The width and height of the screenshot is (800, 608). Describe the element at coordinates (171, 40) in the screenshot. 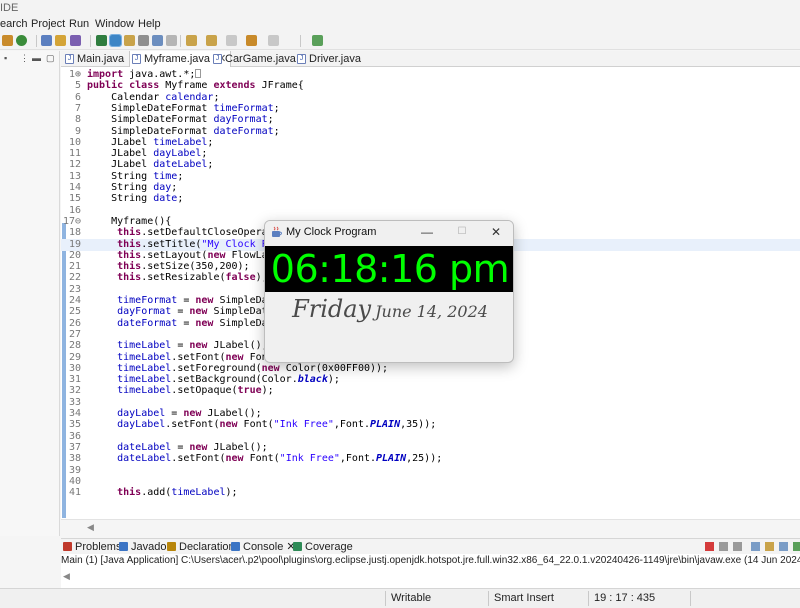

I see `paragraph-icon` at that location.